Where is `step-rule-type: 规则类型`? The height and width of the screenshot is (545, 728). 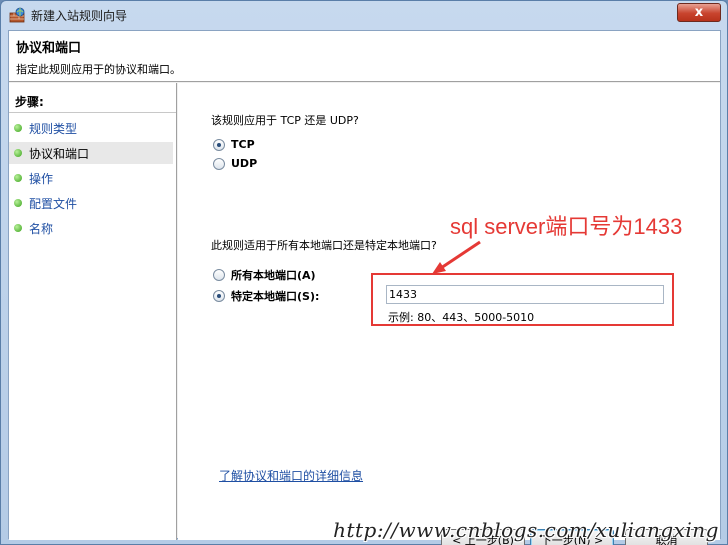 step-rule-type: 规则类型 is located at coordinates (91, 128).